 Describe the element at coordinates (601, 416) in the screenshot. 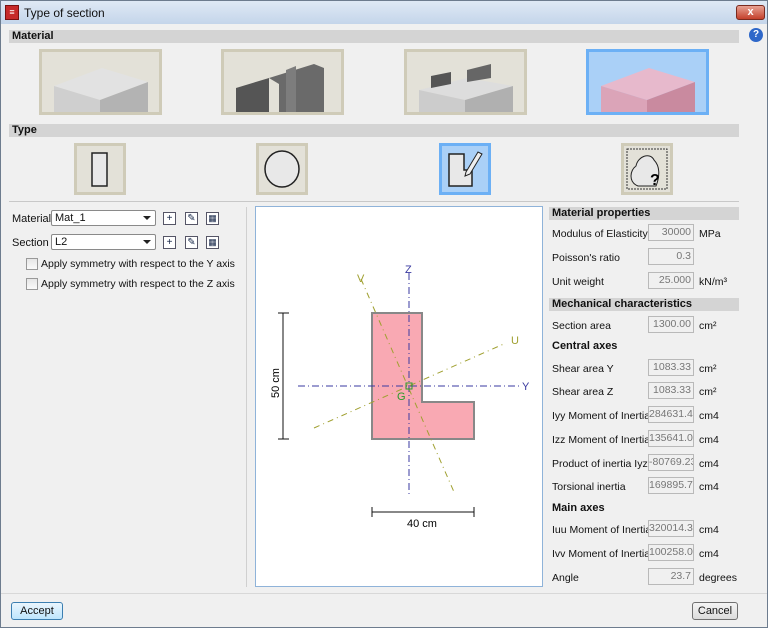

I see `iyy-label: Iyy Moment of Inertia` at that location.